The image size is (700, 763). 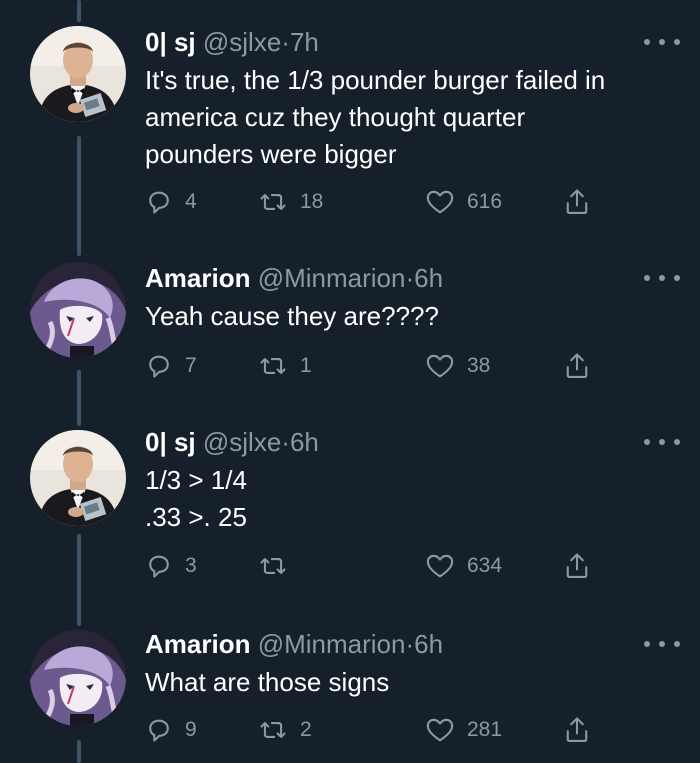 What do you see at coordinates (292, 316) in the screenshot?
I see `tweet-text-line: Yeah cause they are????` at bounding box center [292, 316].